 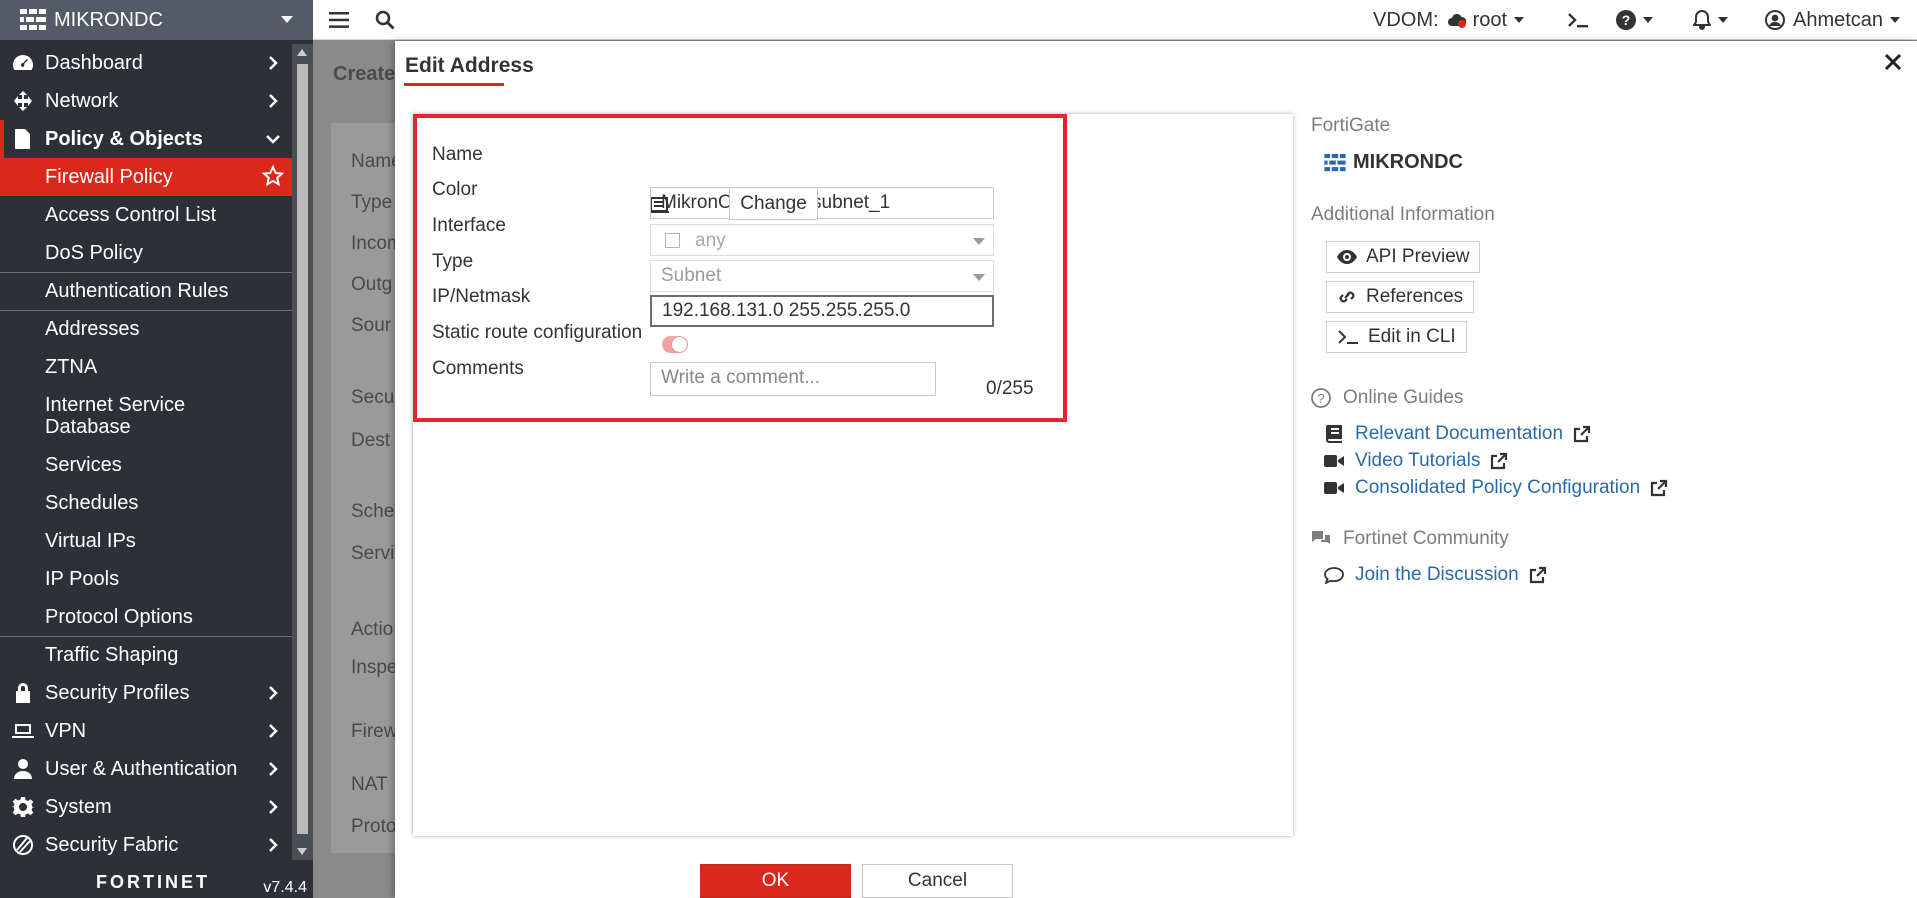 What do you see at coordinates (373, 511) in the screenshot?
I see `background-label: Sche` at bounding box center [373, 511].